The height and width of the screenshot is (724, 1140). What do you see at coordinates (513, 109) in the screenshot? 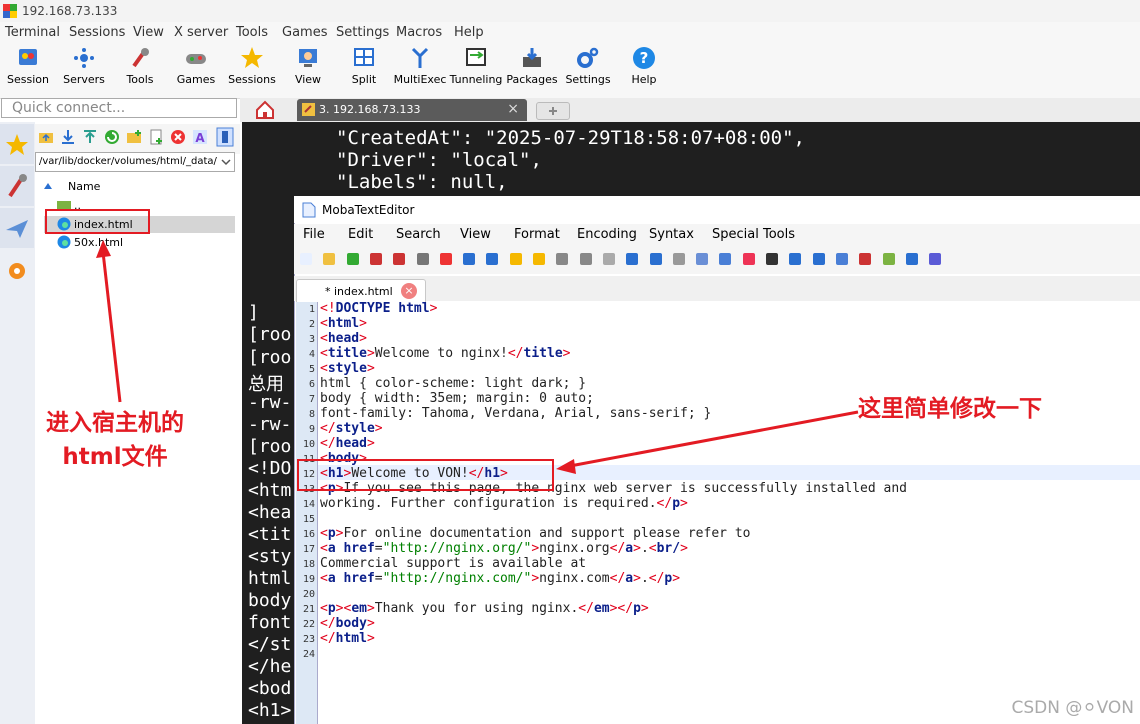
I see `close-tab-button: ×` at bounding box center [513, 109].